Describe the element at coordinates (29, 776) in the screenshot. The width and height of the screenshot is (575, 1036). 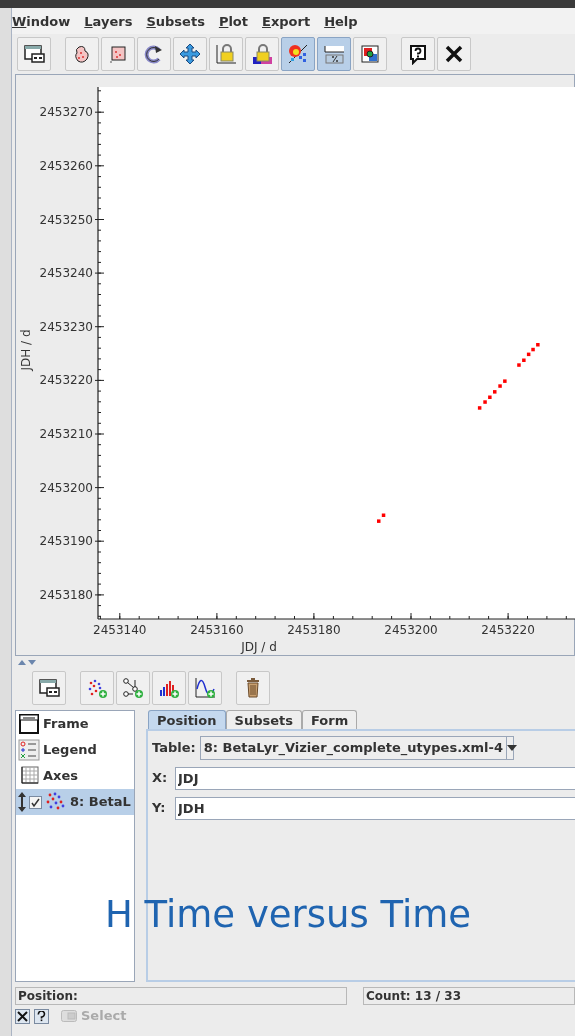
I see `axes-icon` at that location.